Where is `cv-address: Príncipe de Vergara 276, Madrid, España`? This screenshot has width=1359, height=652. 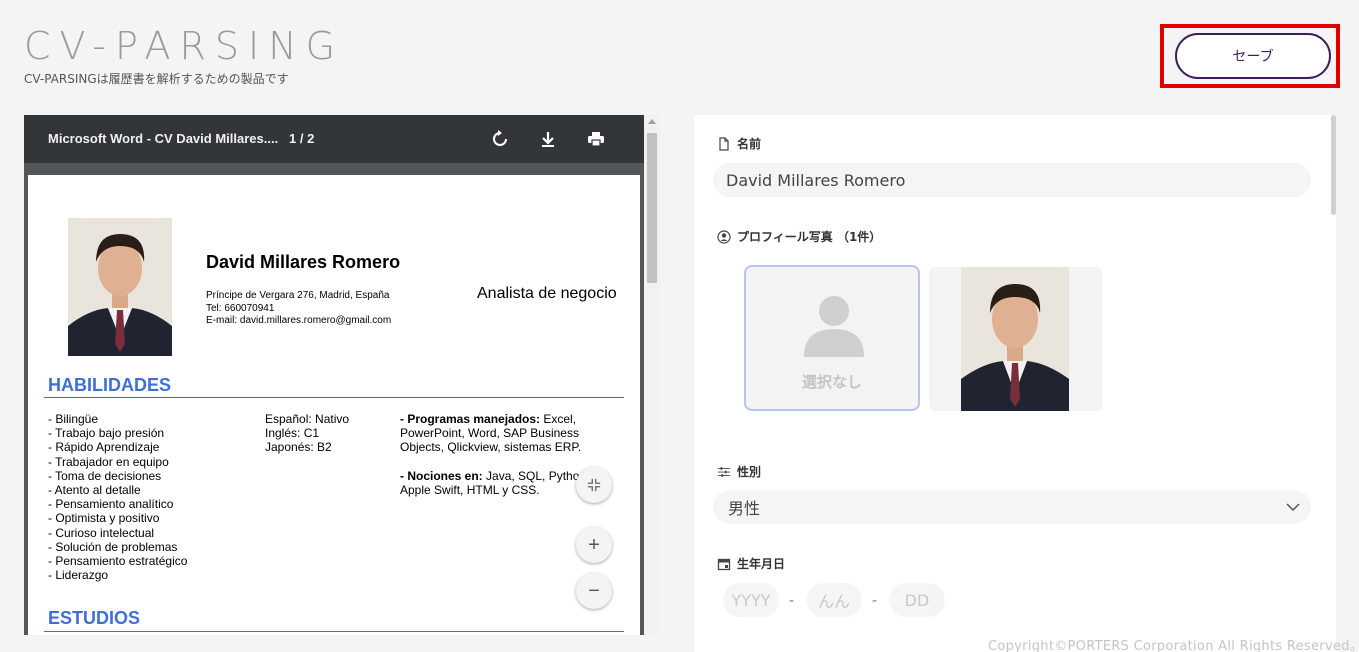
cv-address: Príncipe de Vergara 276, Madrid, España is located at coordinates (298, 295).